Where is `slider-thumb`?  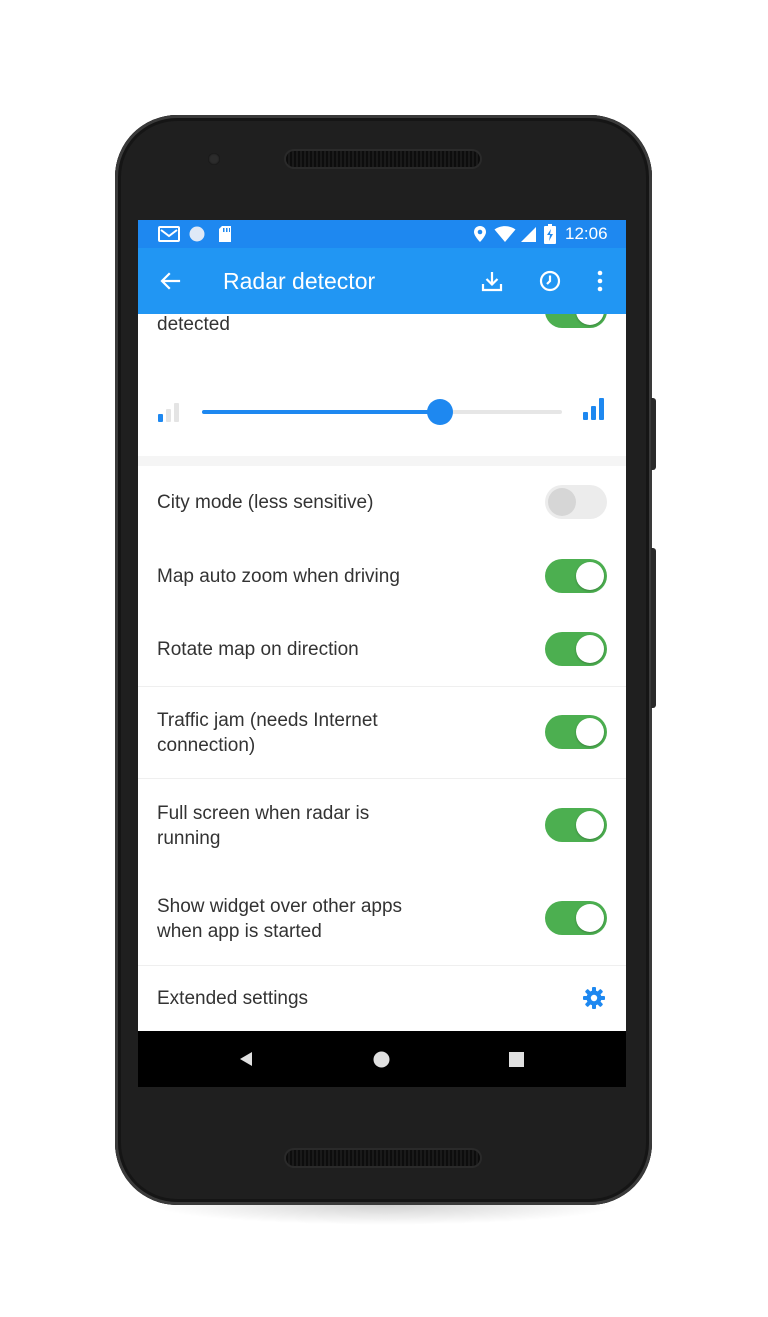
slider-thumb is located at coordinates (439, 412).